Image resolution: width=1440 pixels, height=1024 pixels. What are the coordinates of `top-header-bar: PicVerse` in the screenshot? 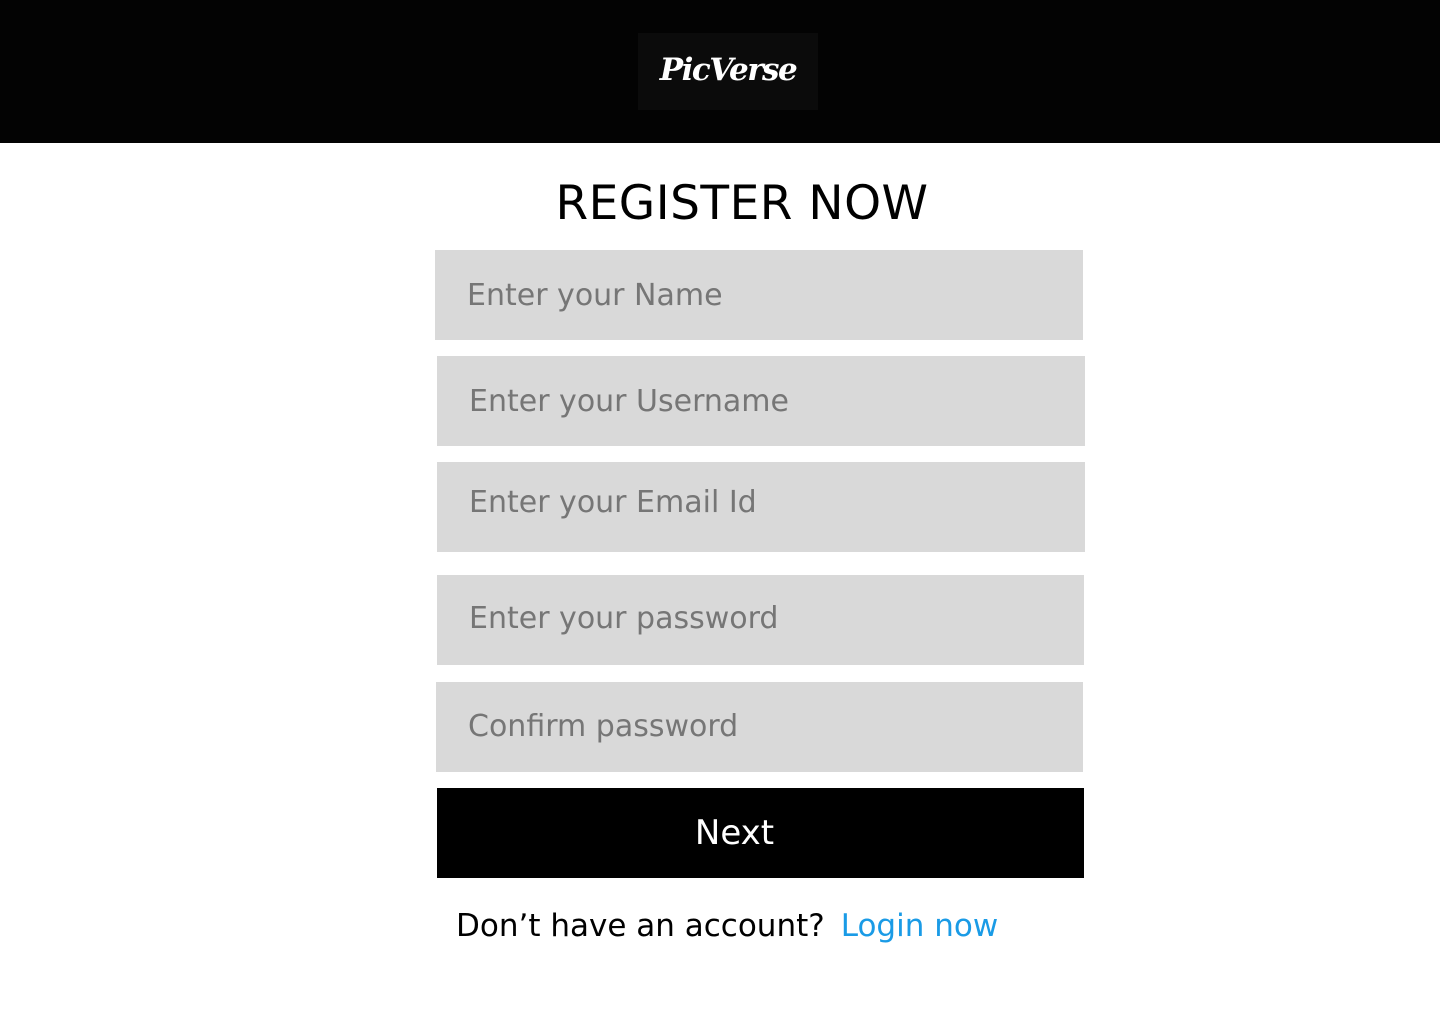 It's located at (720, 71).